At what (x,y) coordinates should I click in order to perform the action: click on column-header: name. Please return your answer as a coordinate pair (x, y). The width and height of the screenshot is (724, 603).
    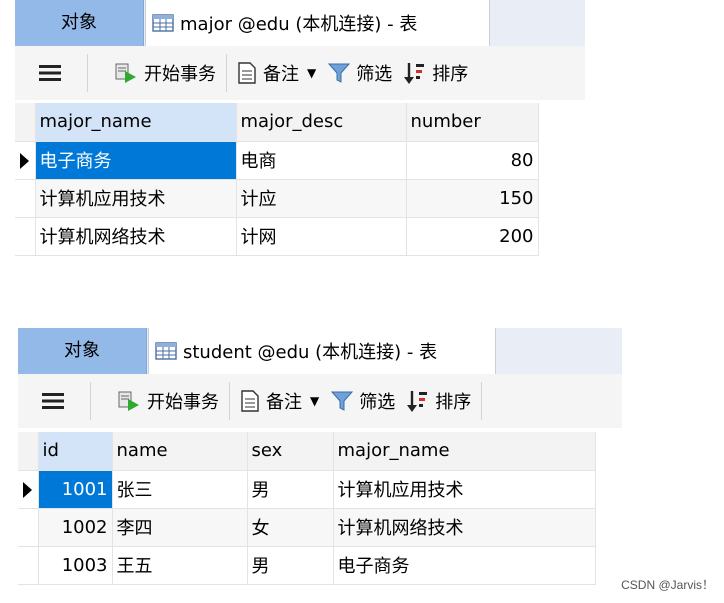
    Looking at the image, I should click on (180, 451).